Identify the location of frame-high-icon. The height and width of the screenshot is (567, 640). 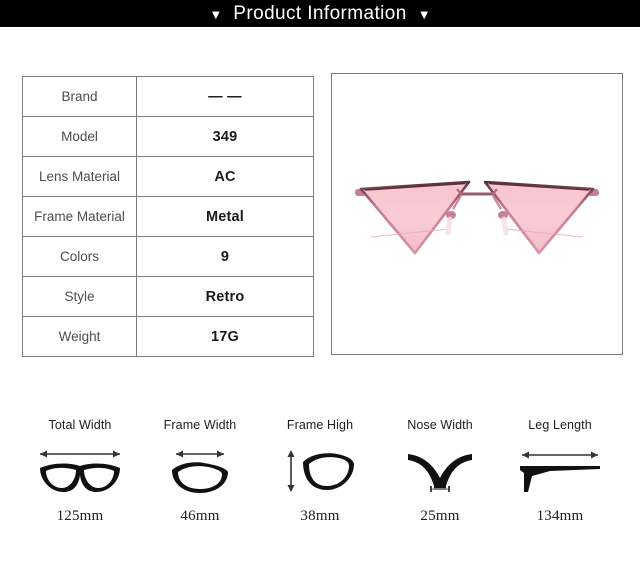
(320, 471).